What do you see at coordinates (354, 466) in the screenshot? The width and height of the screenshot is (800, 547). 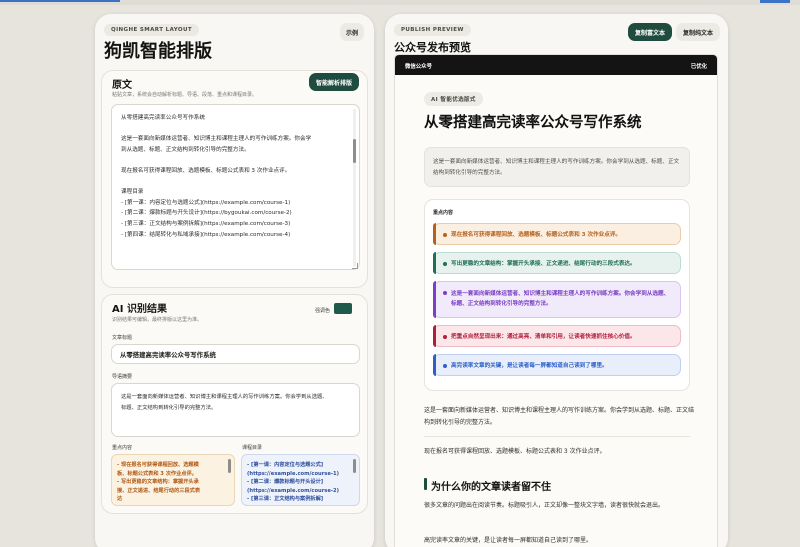 I see `catalog-scroll-thumb` at bounding box center [354, 466].